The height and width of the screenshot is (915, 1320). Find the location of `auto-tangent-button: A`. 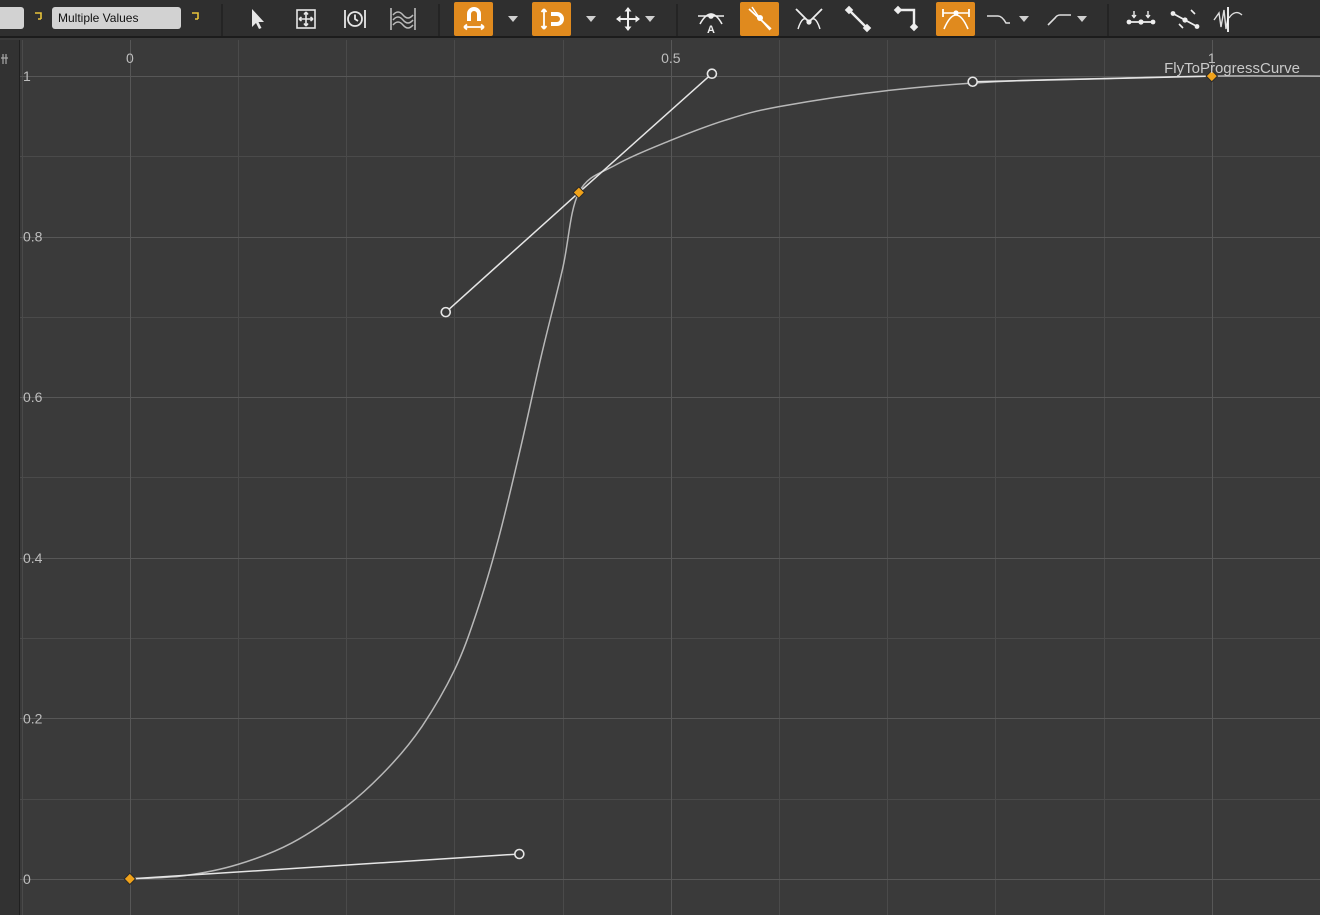

auto-tangent-button: A is located at coordinates (711, 19).